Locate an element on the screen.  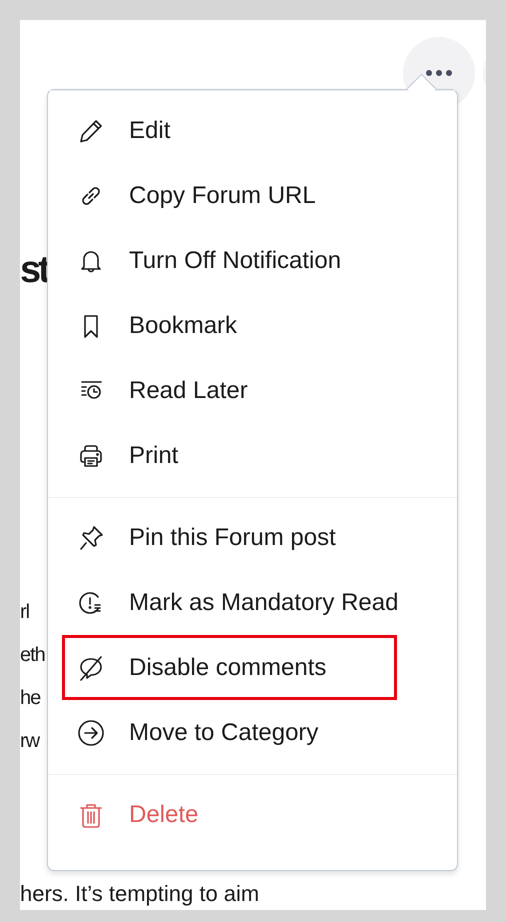
menu-item: Move to Category is located at coordinates (252, 732).